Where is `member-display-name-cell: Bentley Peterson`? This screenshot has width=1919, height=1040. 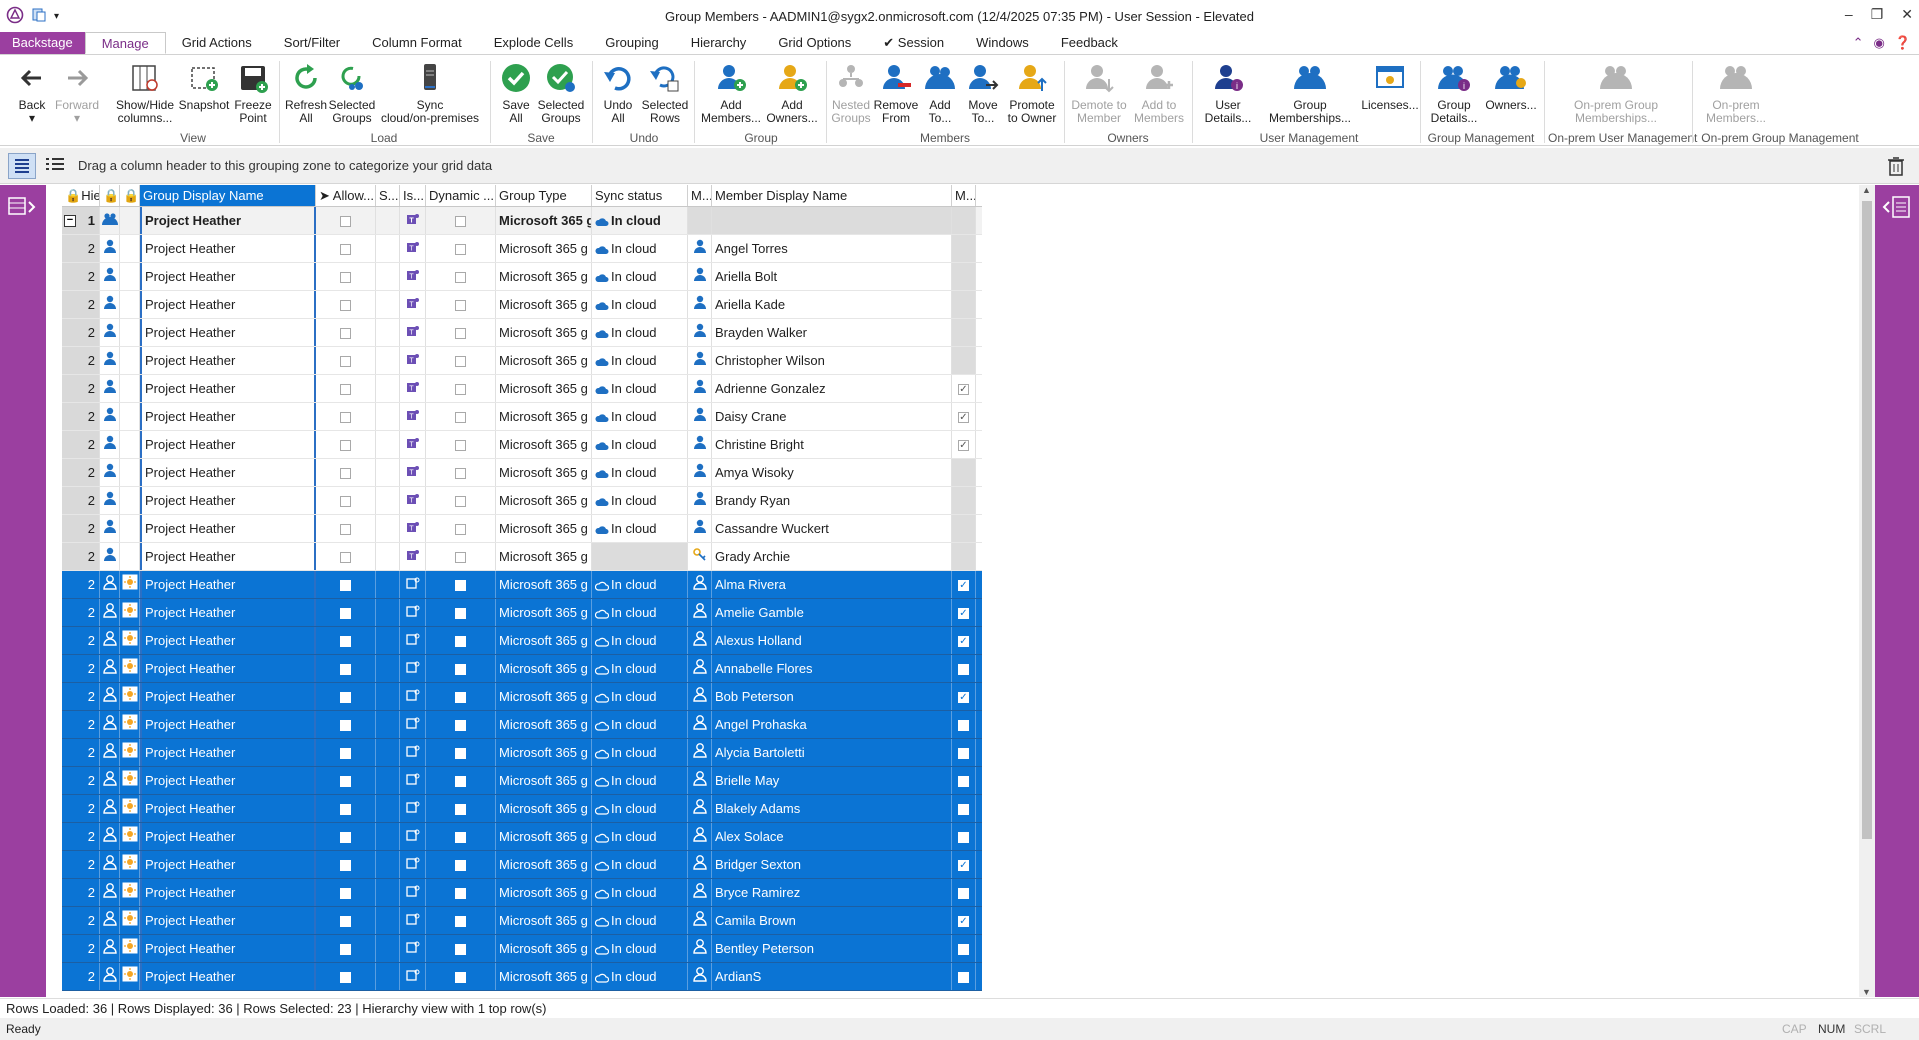 member-display-name-cell: Bentley Peterson is located at coordinates (832, 948).